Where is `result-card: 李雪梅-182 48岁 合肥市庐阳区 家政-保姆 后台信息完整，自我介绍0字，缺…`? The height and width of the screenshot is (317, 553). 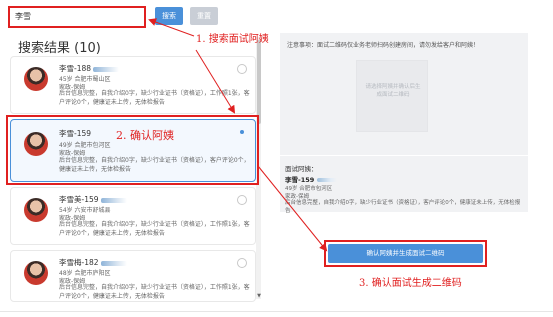 result-card: 李雪梅-182 48岁 合肥市庐阳区 家政-保姆 后台信息完整，自我介绍0字，缺… is located at coordinates (133, 276).